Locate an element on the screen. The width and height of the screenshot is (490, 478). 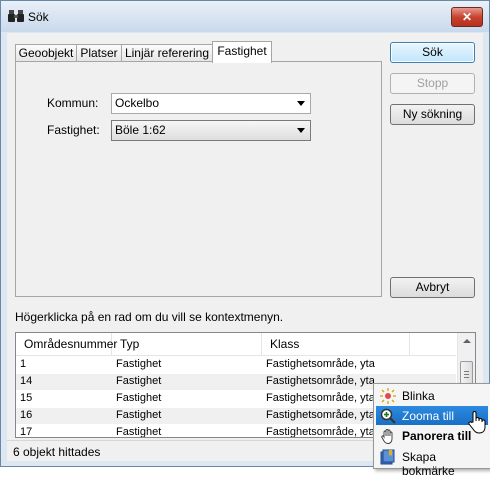
hand-cursor-icon is located at coordinates (477, 422).